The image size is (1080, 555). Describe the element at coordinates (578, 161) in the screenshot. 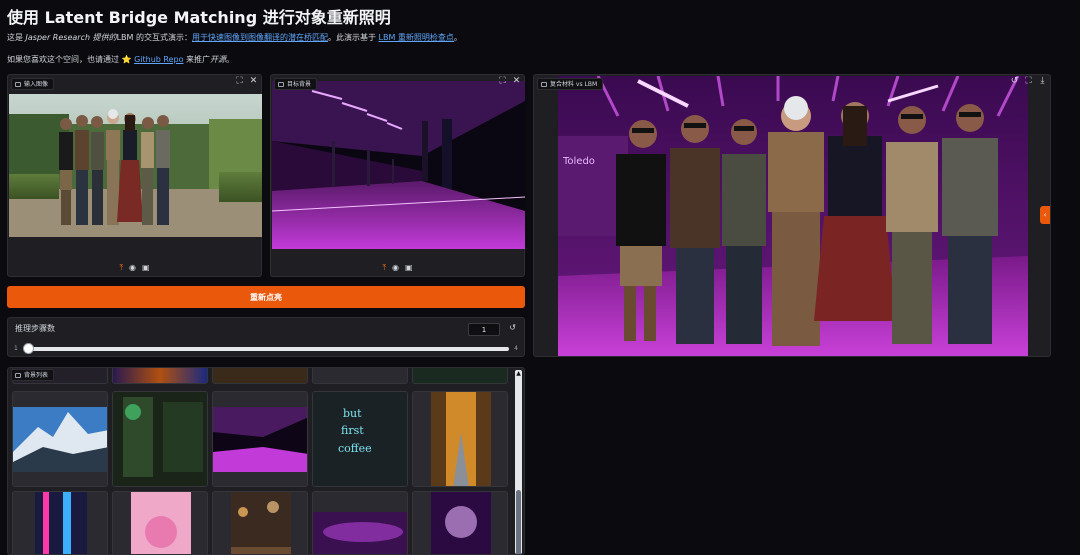

I see `station-sign-text: Toledo` at that location.